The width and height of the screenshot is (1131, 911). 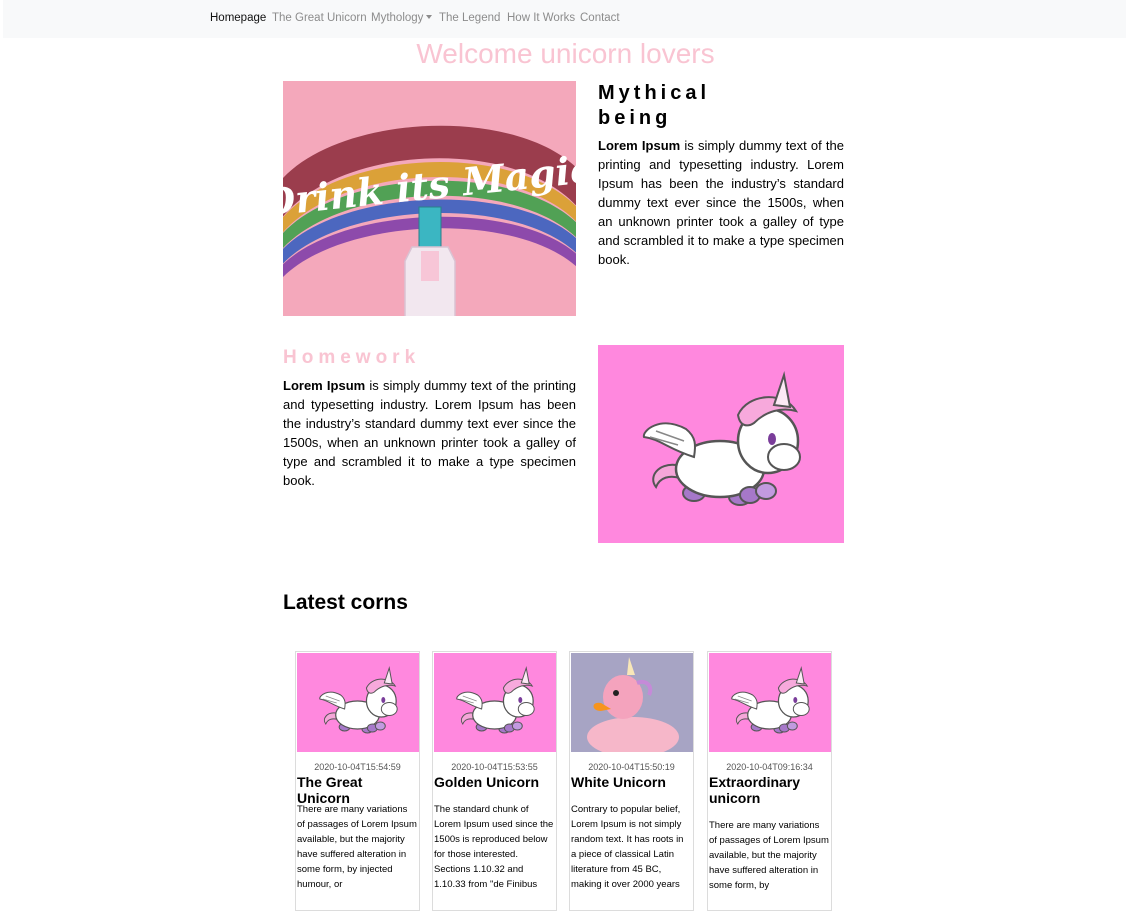 I want to click on card-date: 2020-10-04T09:16:34, so click(x=769, y=767).